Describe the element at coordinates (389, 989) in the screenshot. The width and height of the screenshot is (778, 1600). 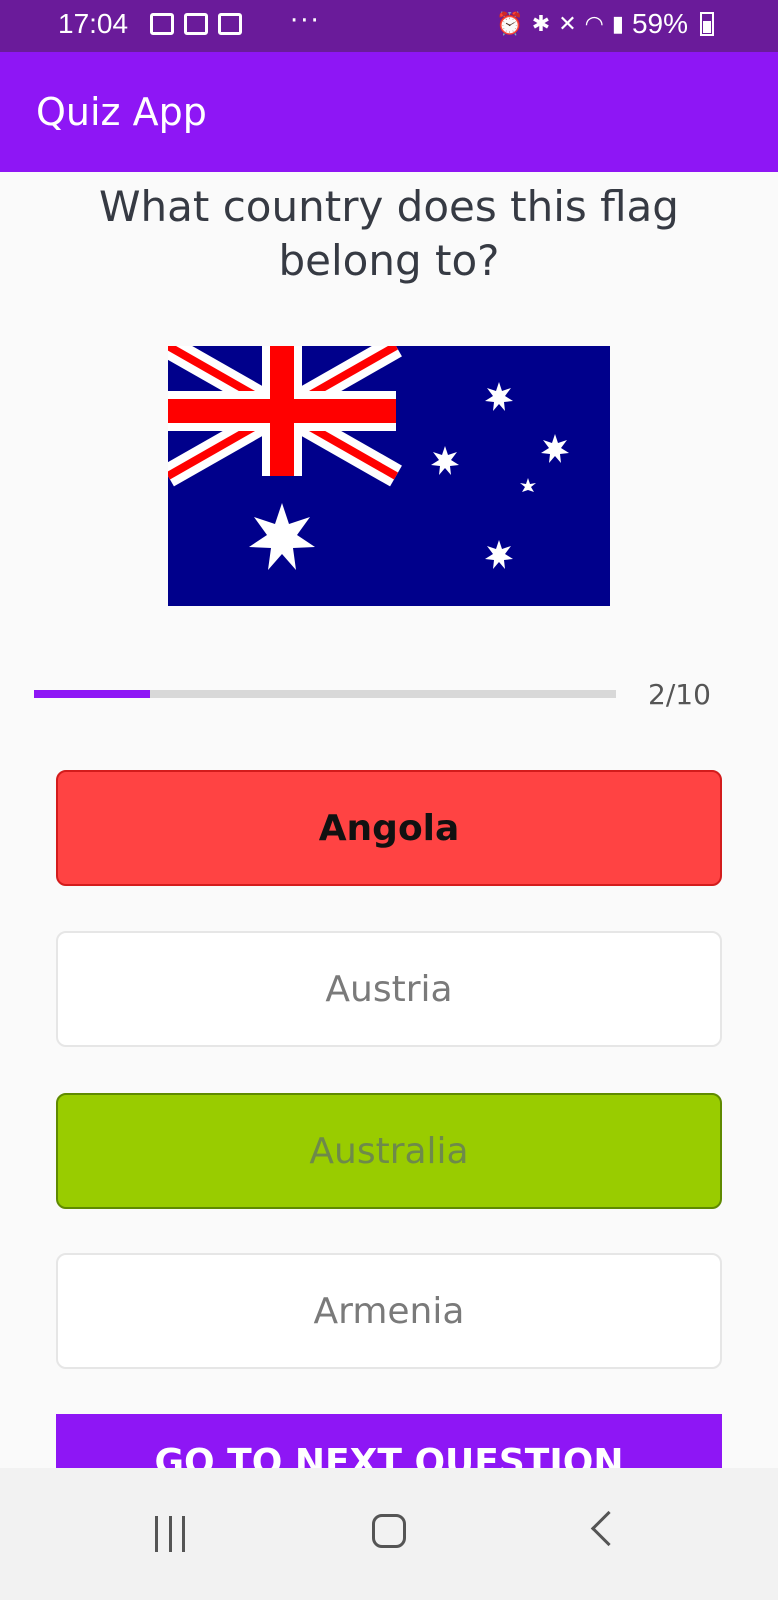
I see `option-austria: Austria` at that location.